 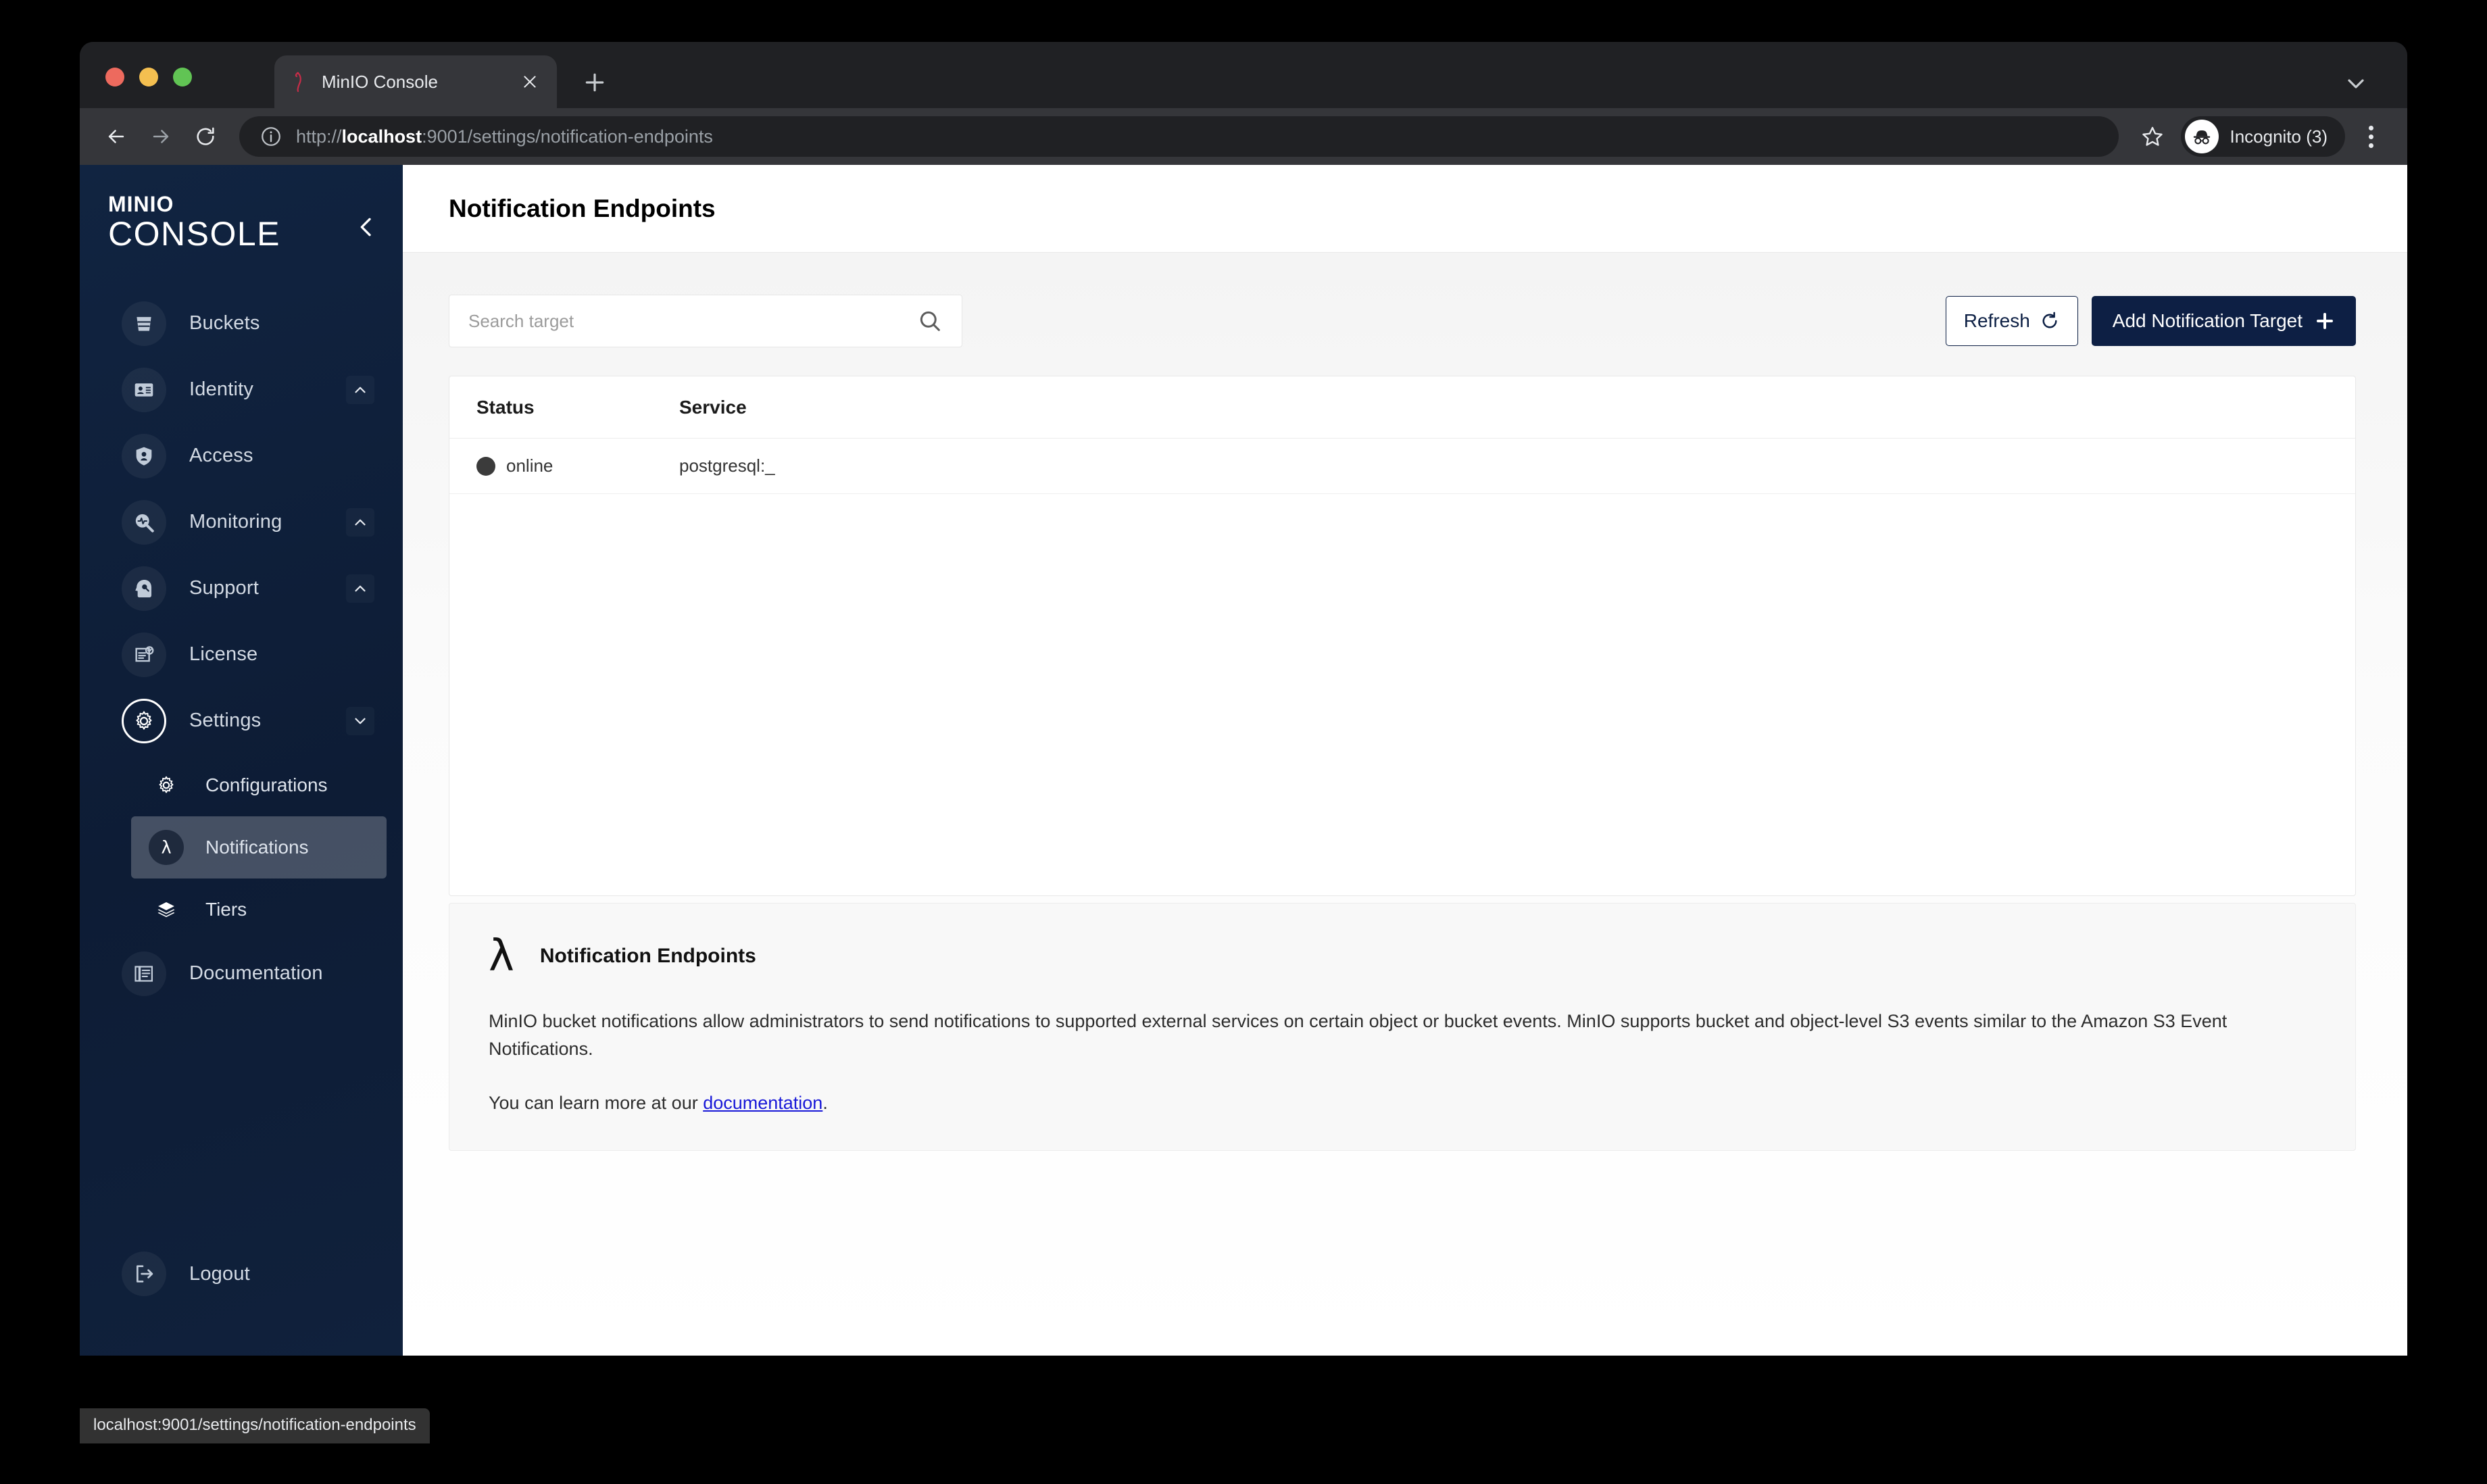 I want to click on sidebar-item-label: Buckets, so click(x=224, y=323).